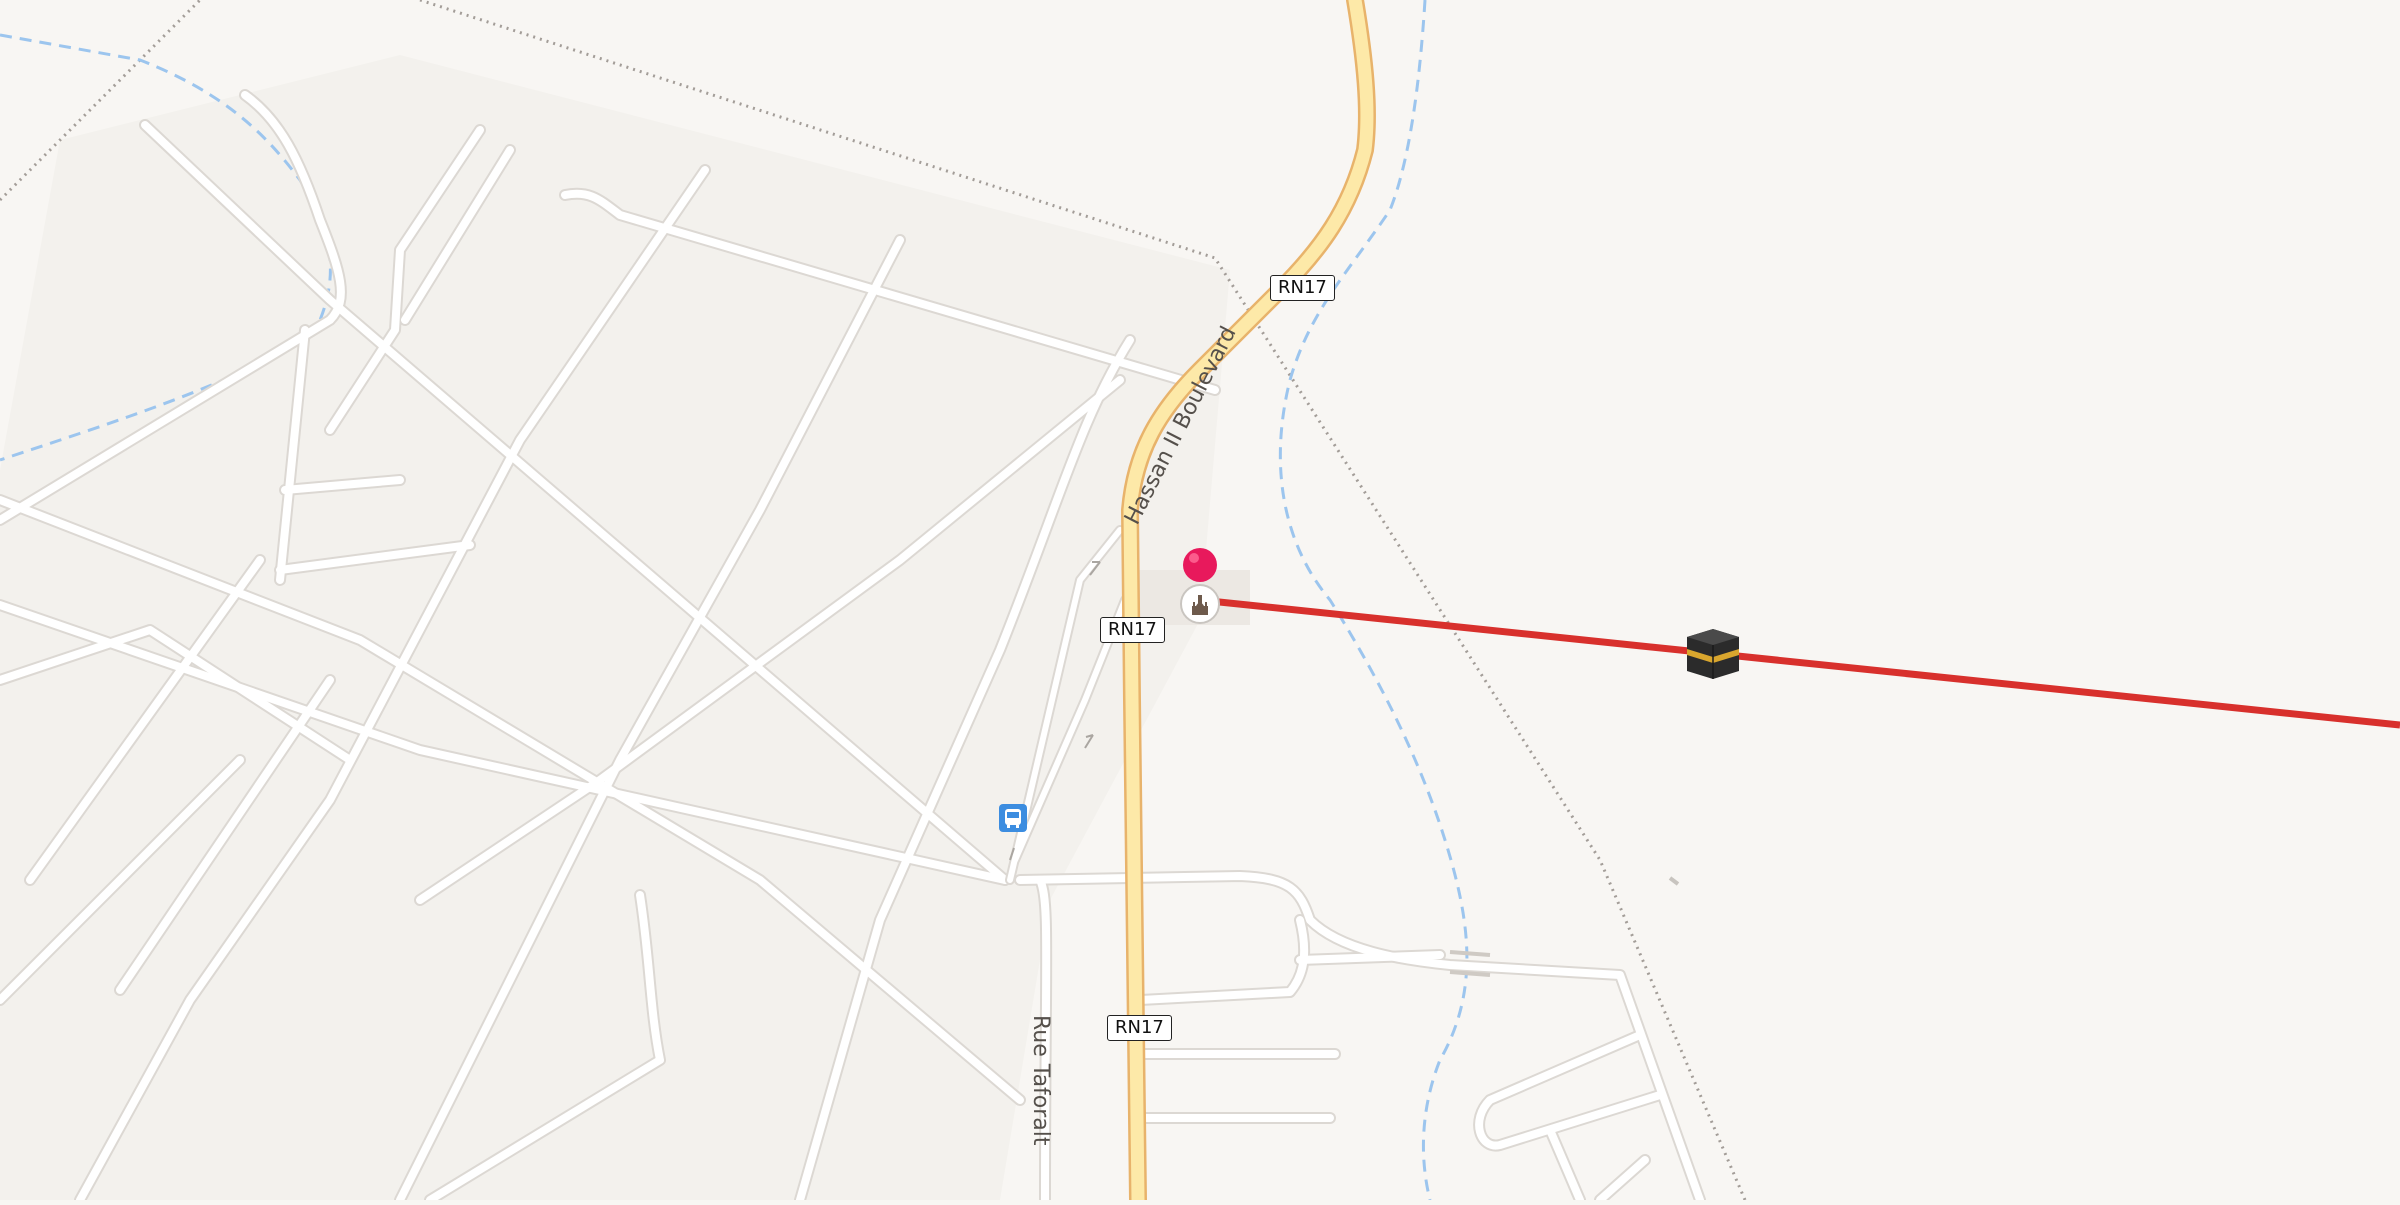 This screenshot has width=2400, height=1205. Describe the element at coordinates (1713, 654) in the screenshot. I see `kaaba-icon` at that location.